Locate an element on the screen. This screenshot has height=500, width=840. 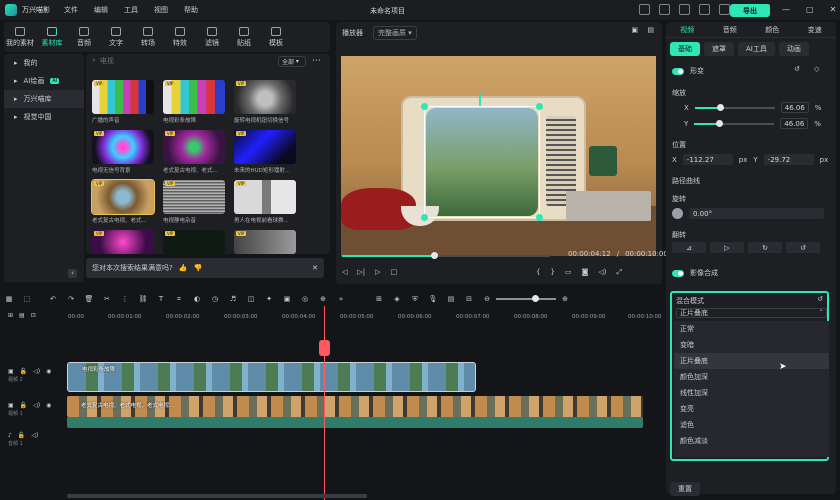
rotate-cw-icon: ↻ is located at coordinates (765, 247).